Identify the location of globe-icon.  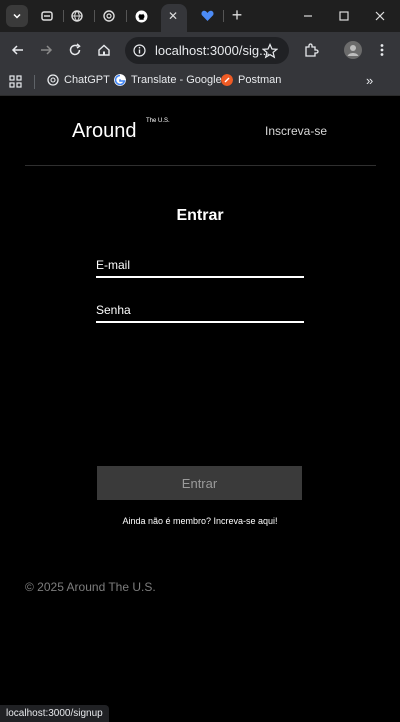
(77, 16).